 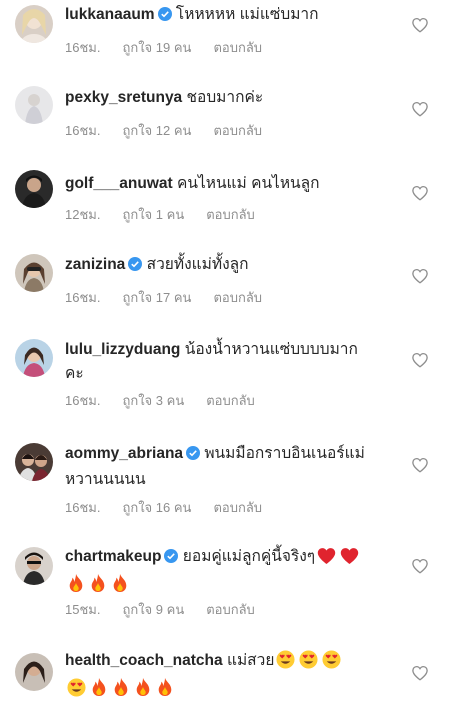 I want to click on comment-meta: 16ชม. ถูกใจ 17 คน ตอบกลับ, so click(x=174, y=297).